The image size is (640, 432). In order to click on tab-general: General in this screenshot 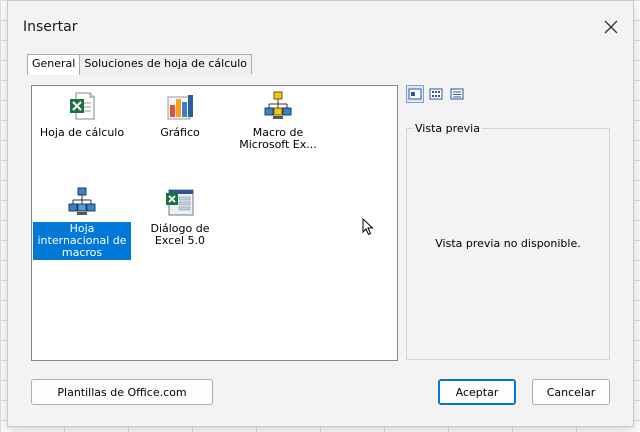, I will do `click(54, 64)`.